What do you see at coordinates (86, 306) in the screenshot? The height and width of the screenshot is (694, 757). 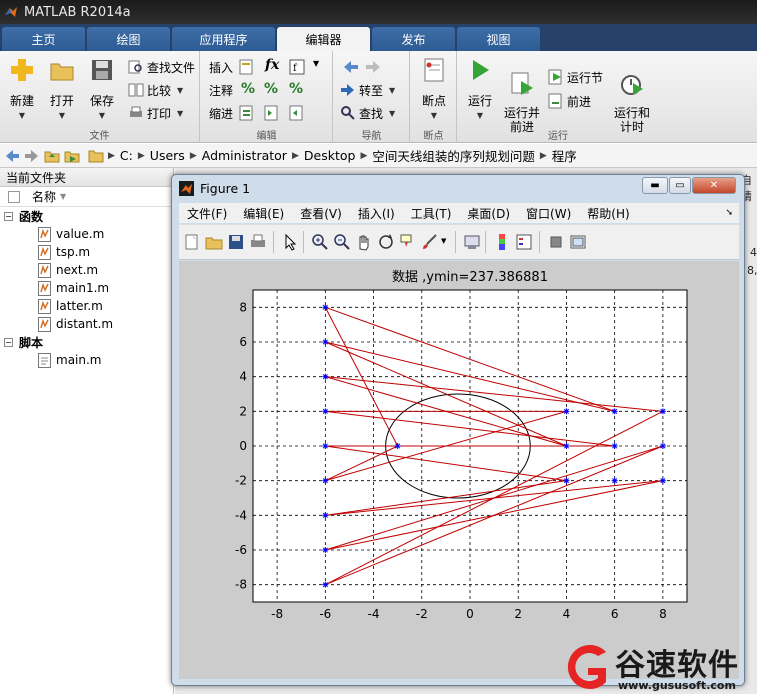 I see `file-item: latter.m` at bounding box center [86, 306].